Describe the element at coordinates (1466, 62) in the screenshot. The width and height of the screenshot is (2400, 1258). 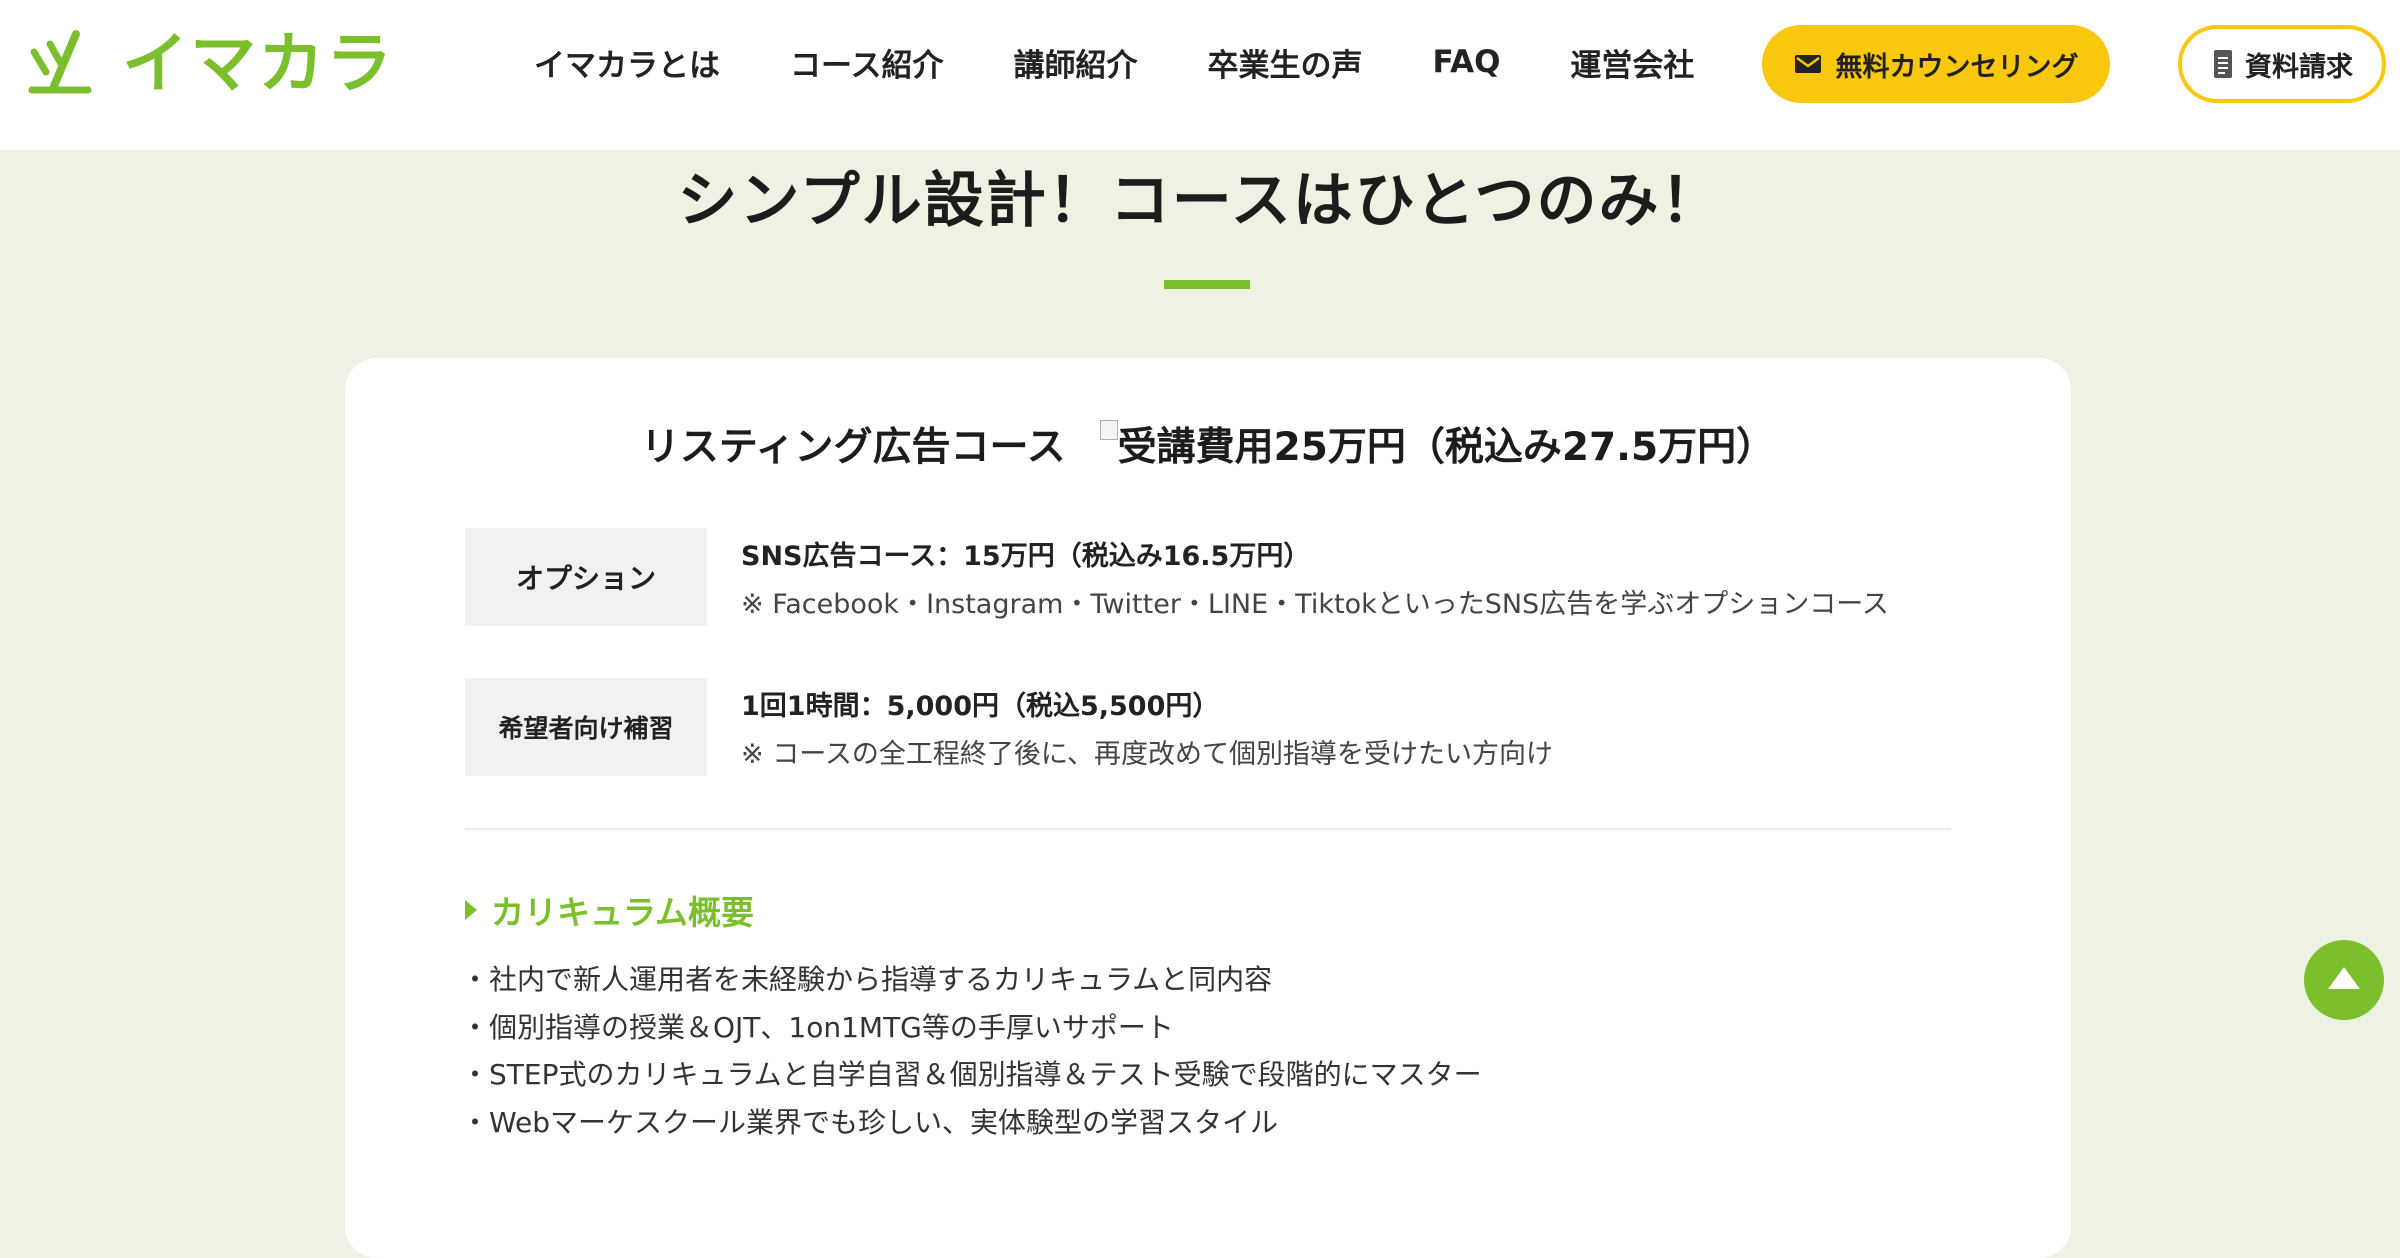
I see `nav-item-faq: FAQ` at that location.